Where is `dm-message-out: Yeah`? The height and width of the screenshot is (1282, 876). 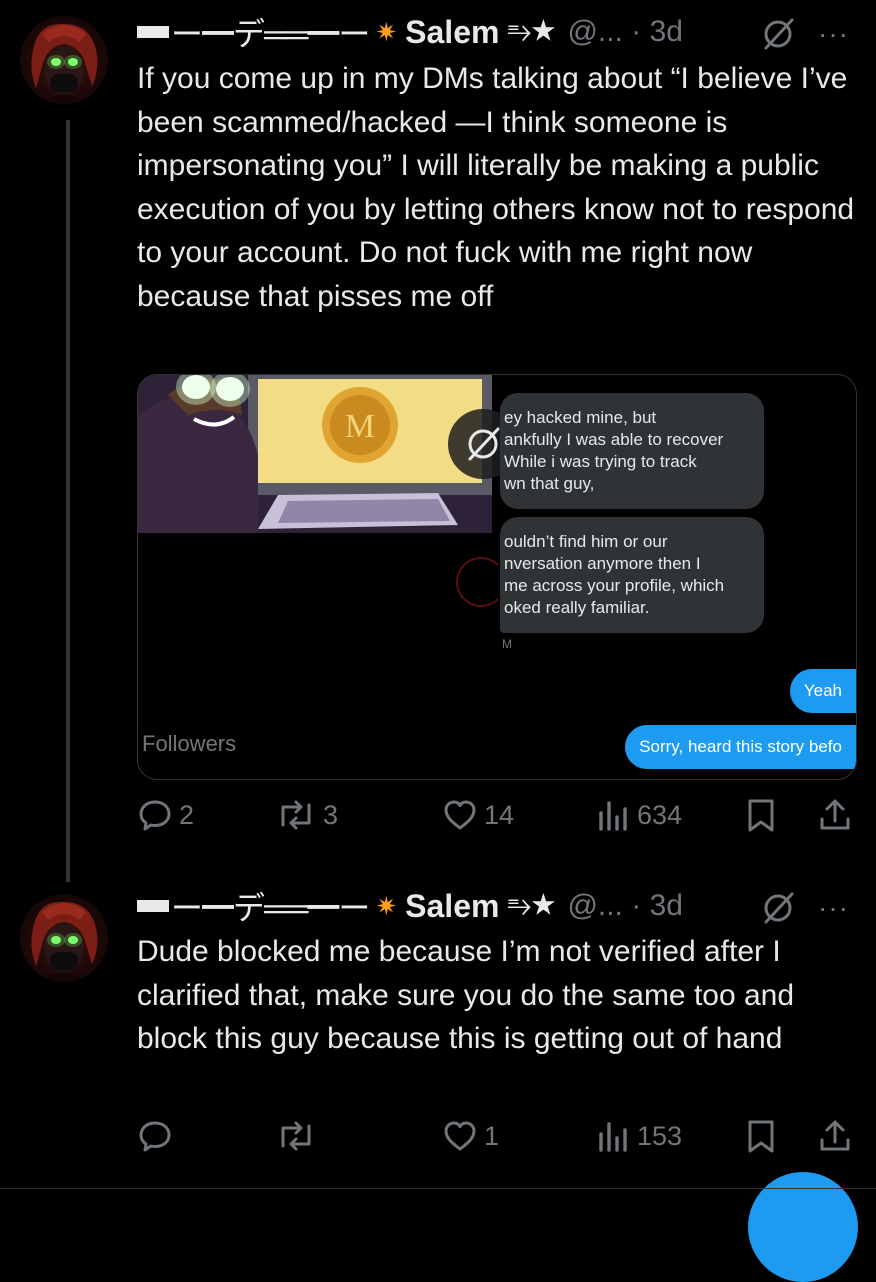 dm-message-out: Yeah is located at coordinates (822, 691).